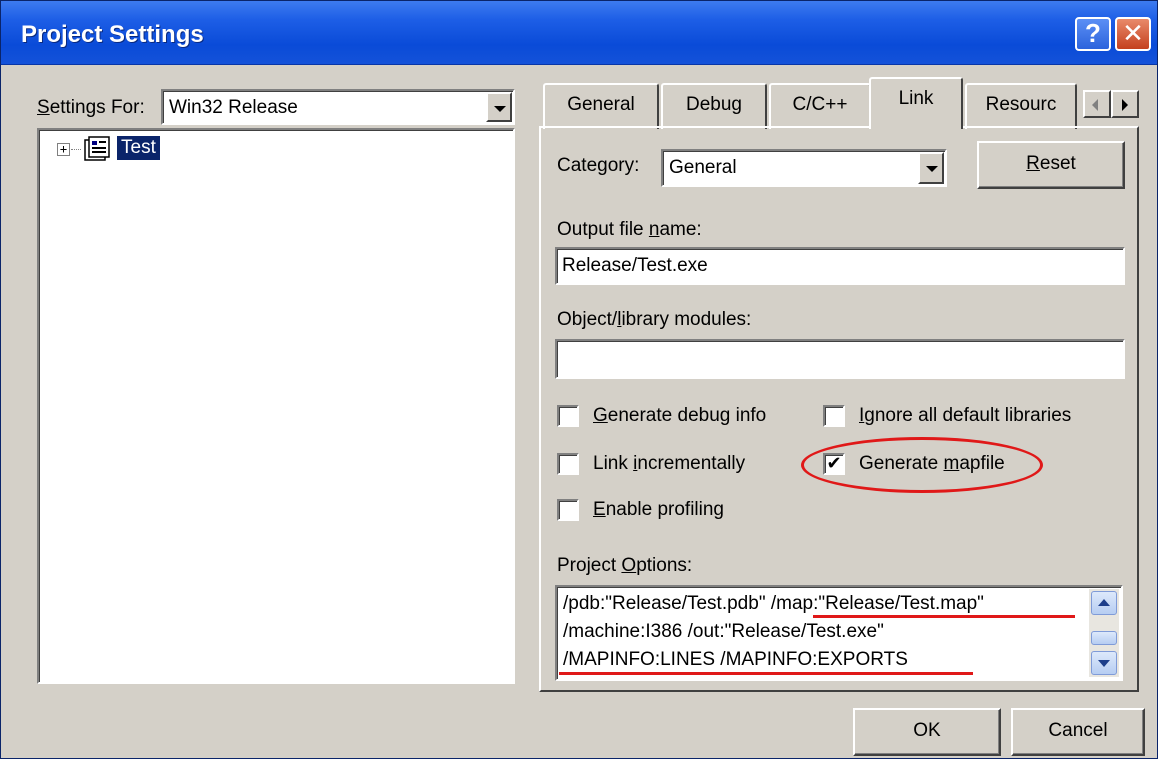 This screenshot has width=1158, height=759. Describe the element at coordinates (233, 107) in the screenshot. I see `settings-for-value: Win32 Release` at that location.